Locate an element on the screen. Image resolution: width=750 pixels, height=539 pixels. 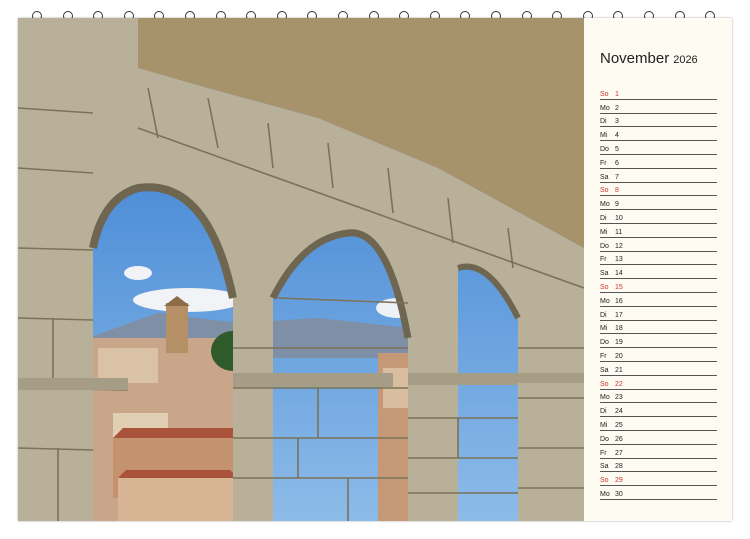
day-number: 29 is located at coordinates (619, 481).